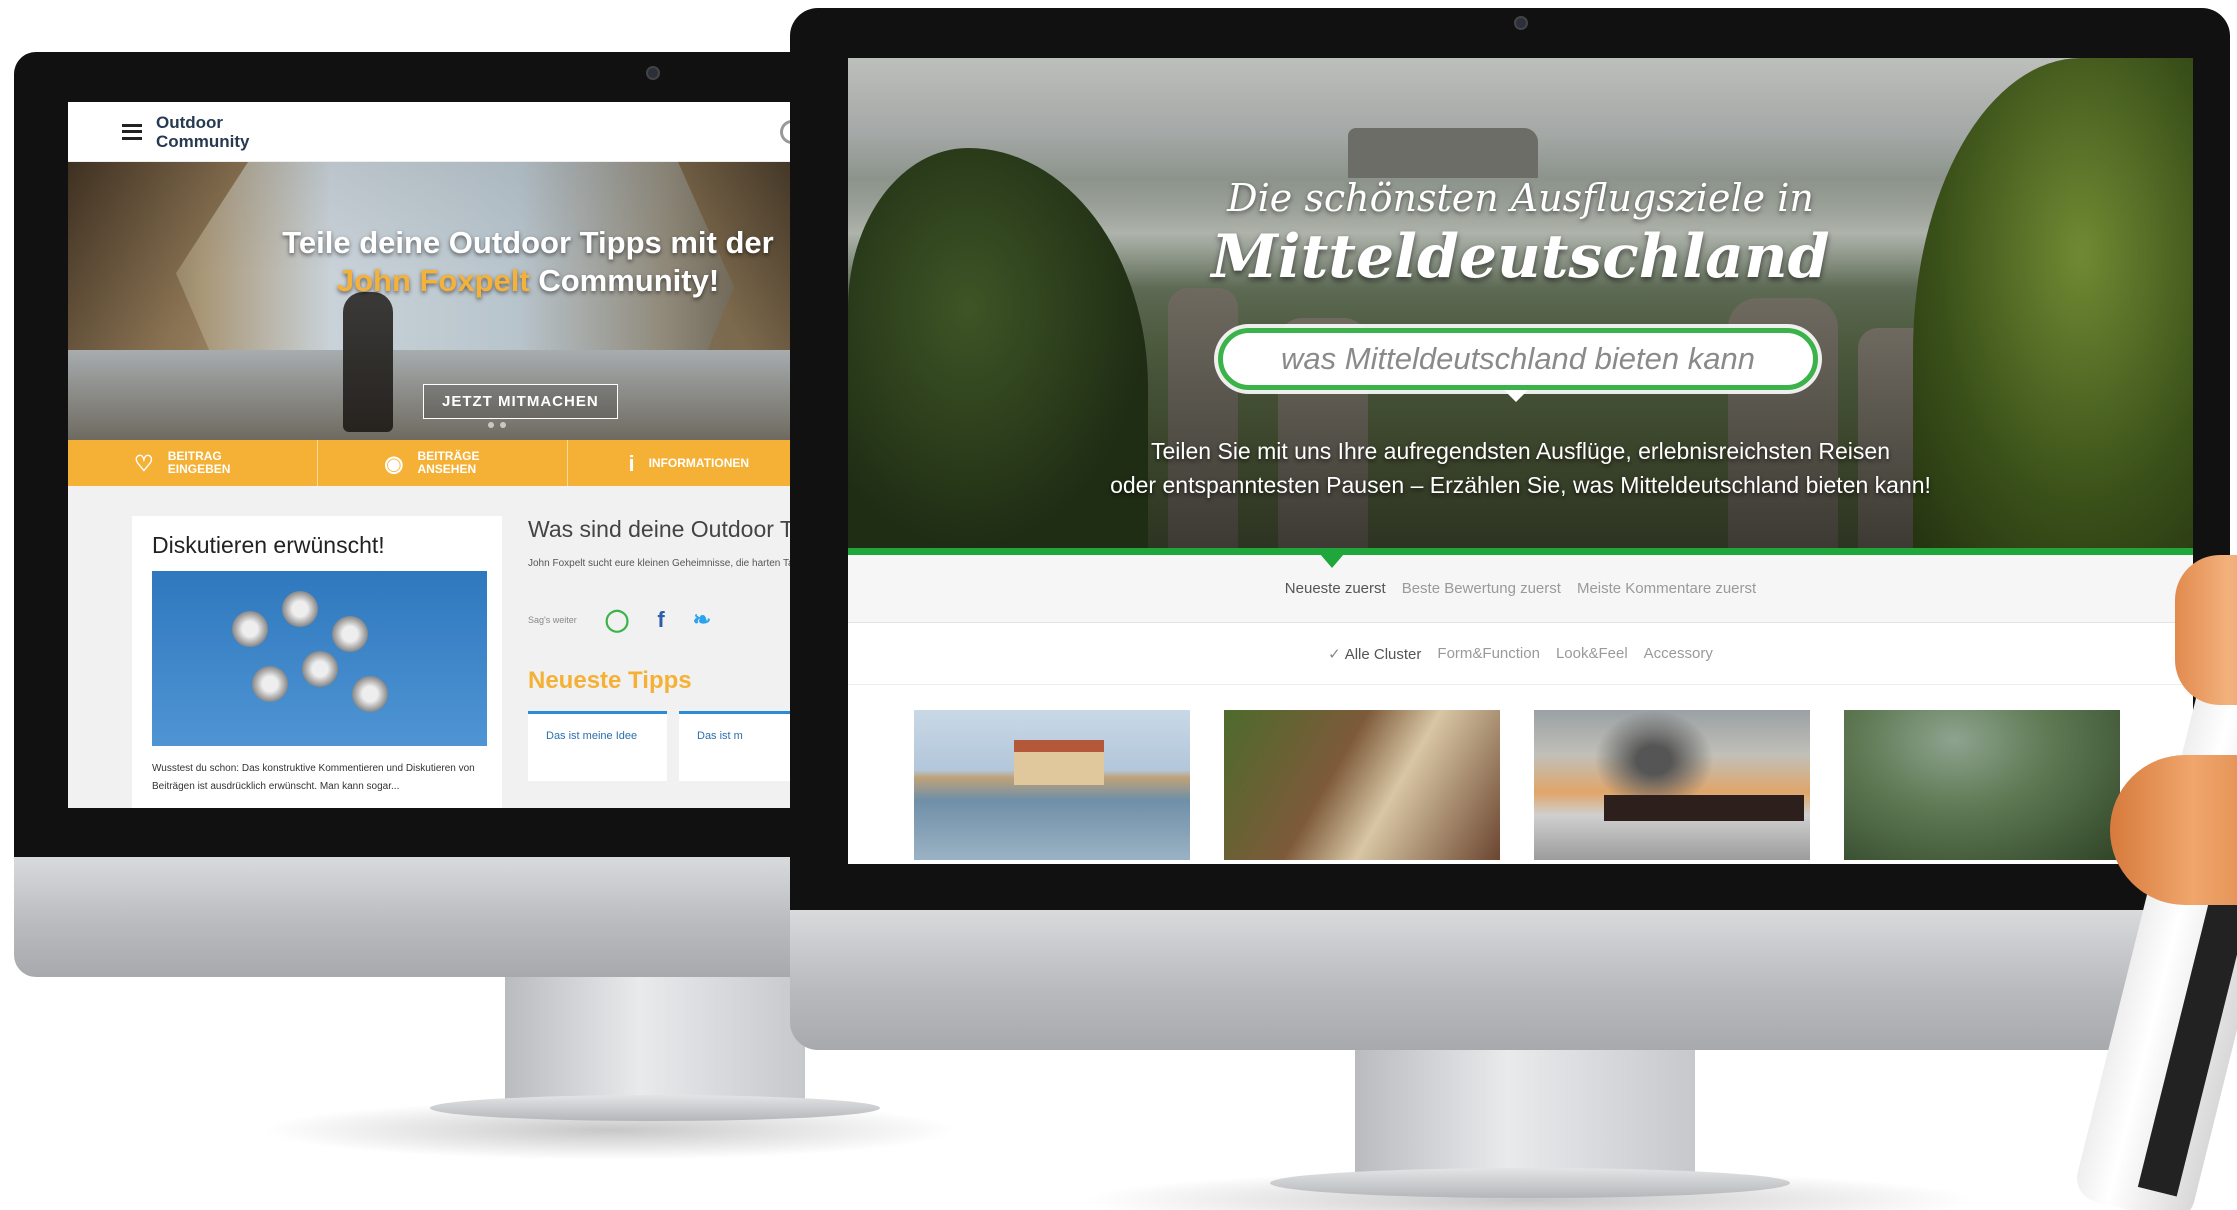  I want to click on filter-all-clusters: ✓ Alle Cluster, so click(1374, 654).